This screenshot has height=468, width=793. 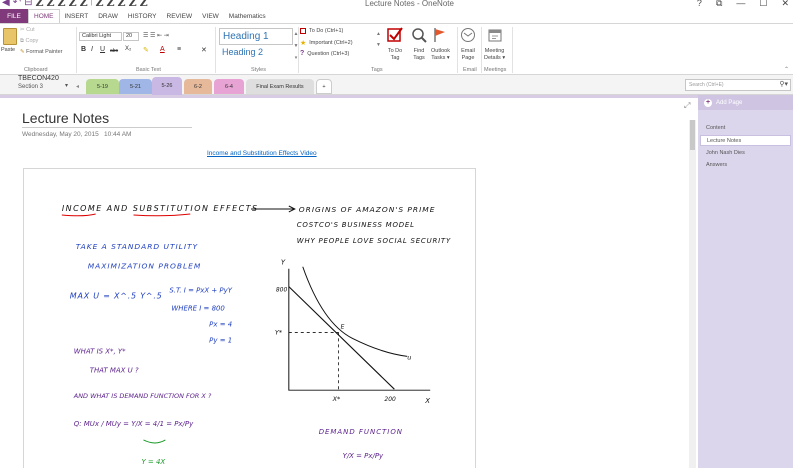 I want to click on tab-draw: DRAW, so click(x=108, y=16).